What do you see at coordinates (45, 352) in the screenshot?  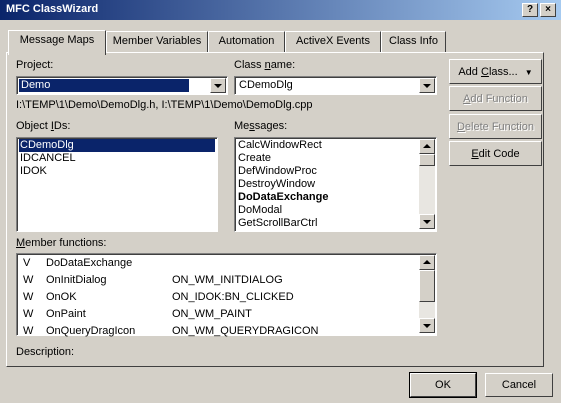 I see `description-label: Description:` at bounding box center [45, 352].